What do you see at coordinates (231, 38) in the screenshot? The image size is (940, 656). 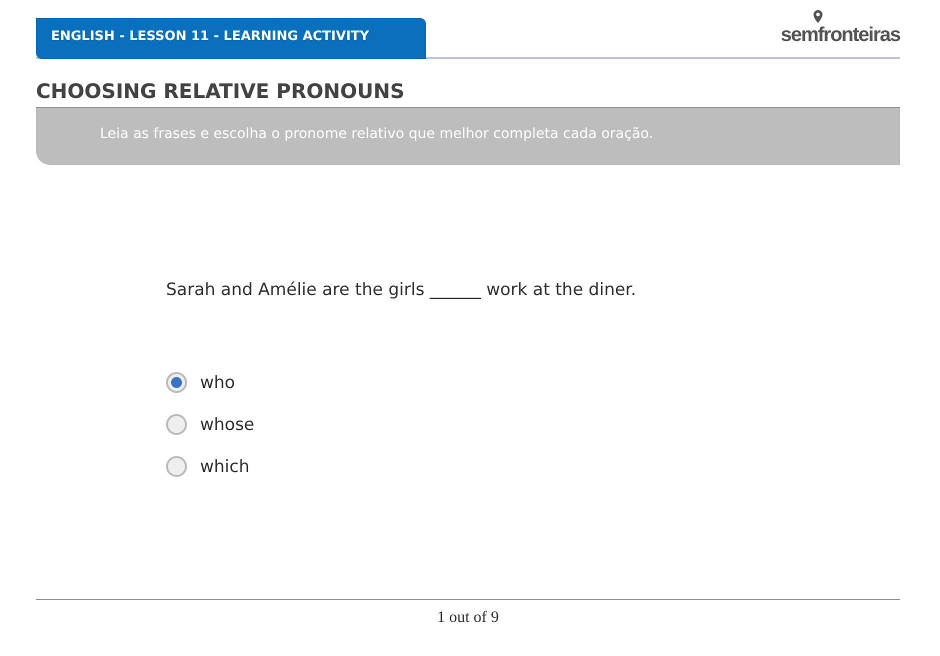 I see `lesson-title: ENGLISH - LESSON 11 - LEARNING ACTIVITY` at bounding box center [231, 38].